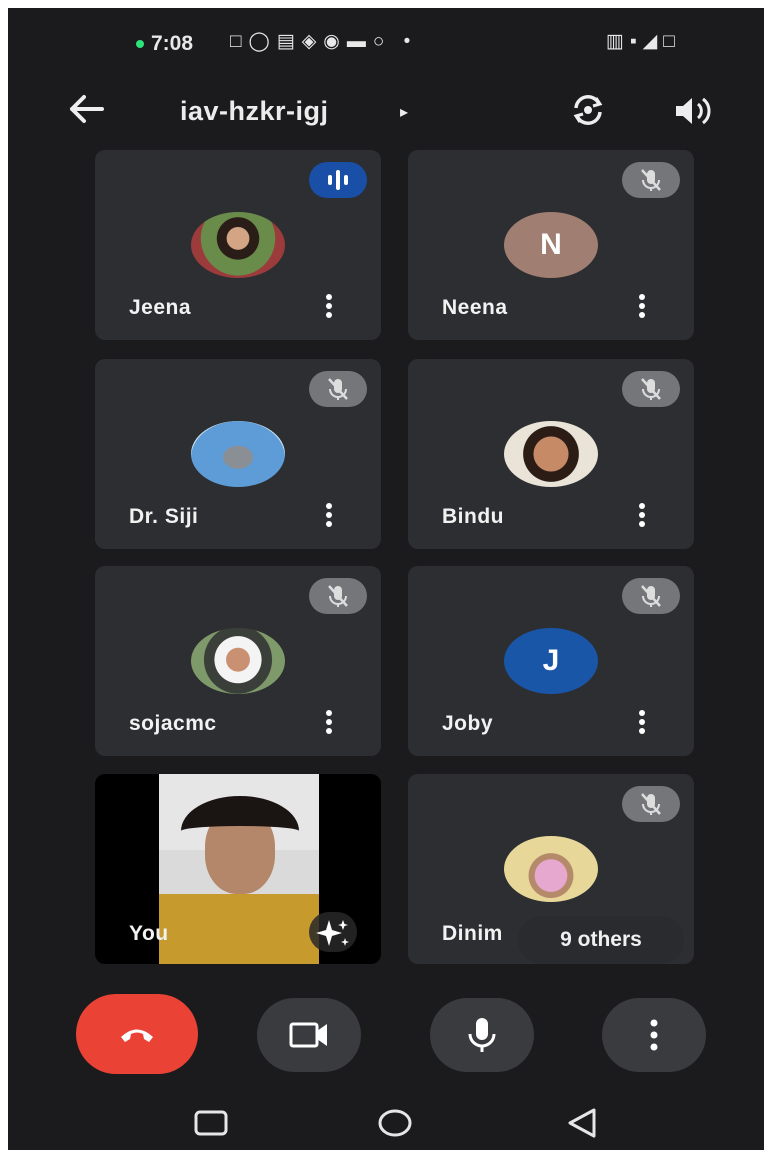  I want to click on others-count-chip: 9 others, so click(601, 940).